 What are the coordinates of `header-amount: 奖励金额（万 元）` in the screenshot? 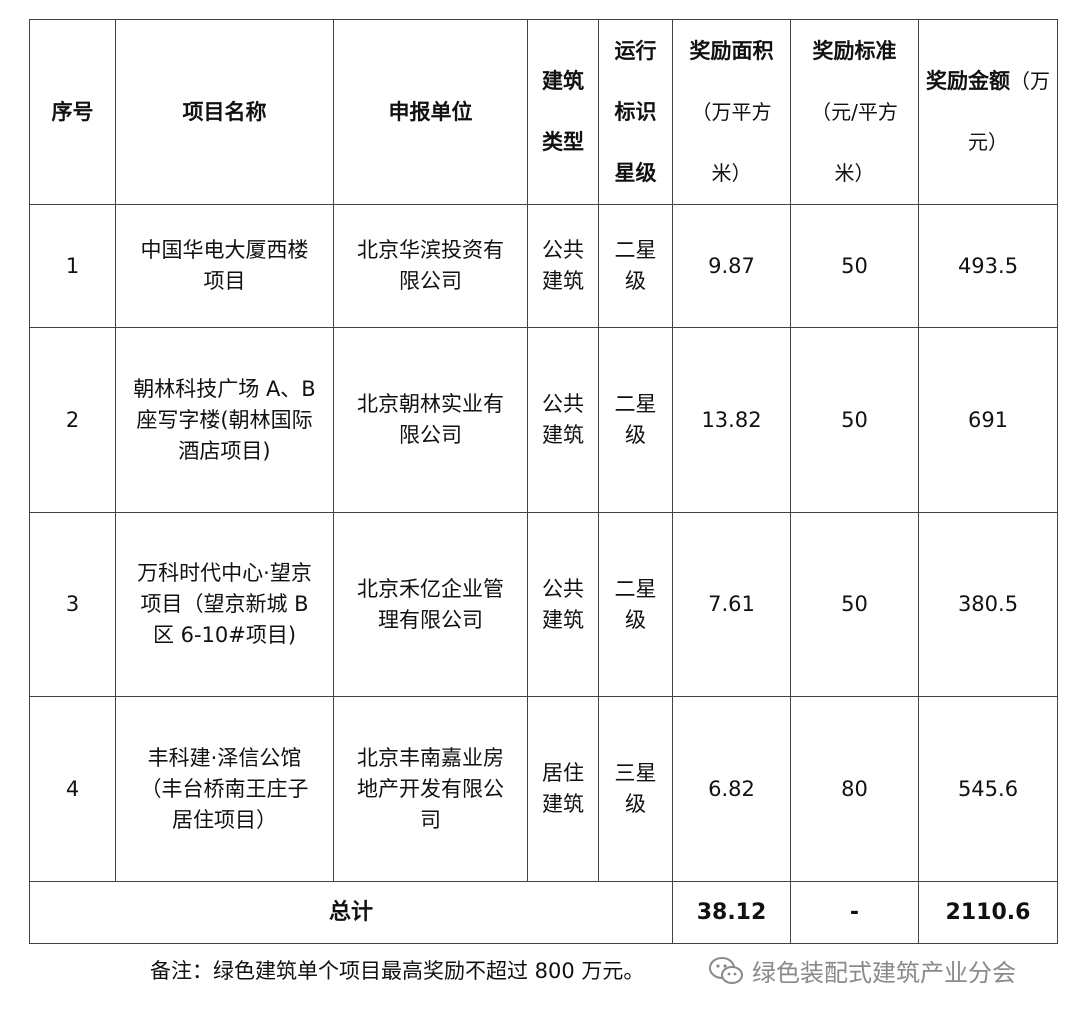 It's located at (988, 112).